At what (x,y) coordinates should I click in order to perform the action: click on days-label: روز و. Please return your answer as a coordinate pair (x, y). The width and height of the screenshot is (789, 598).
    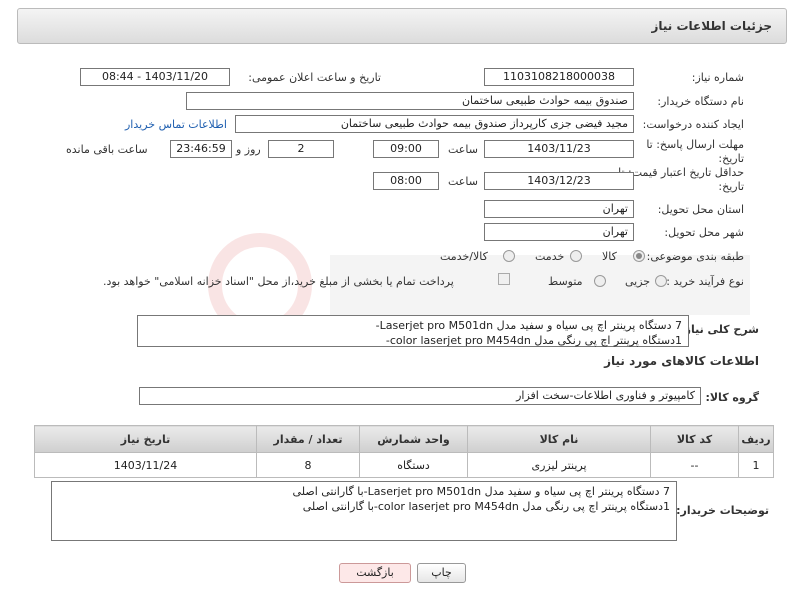
    Looking at the image, I should click on (248, 149).